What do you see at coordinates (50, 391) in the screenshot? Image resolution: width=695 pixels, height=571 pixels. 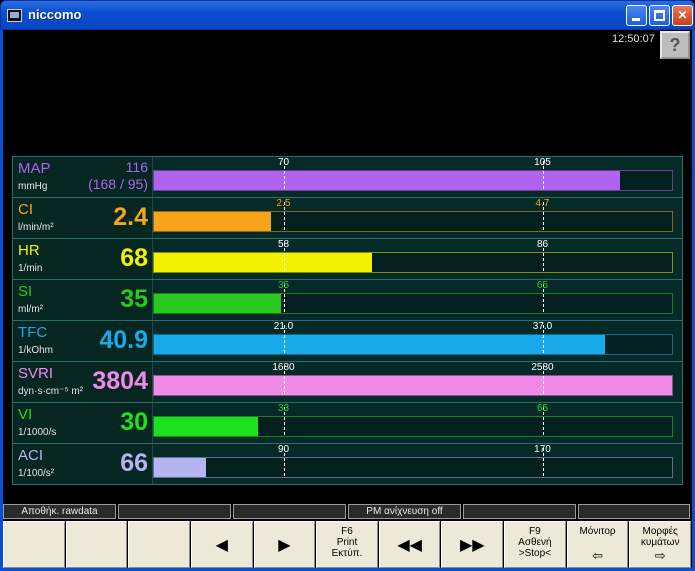 I see `param-unit: dyn·s·cm⁻⁵ m²` at bounding box center [50, 391].